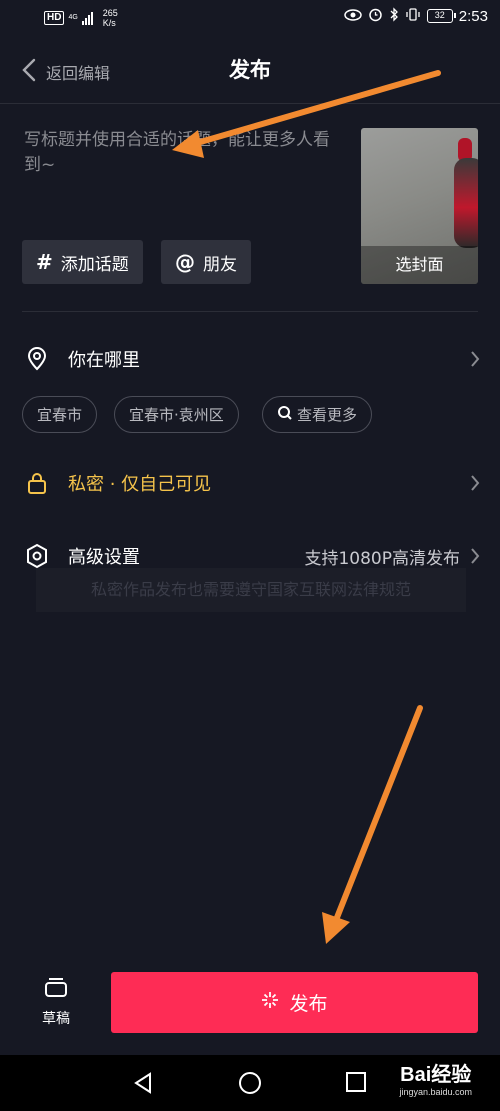  I want to click on draft-label: 草稿, so click(56, 1019).